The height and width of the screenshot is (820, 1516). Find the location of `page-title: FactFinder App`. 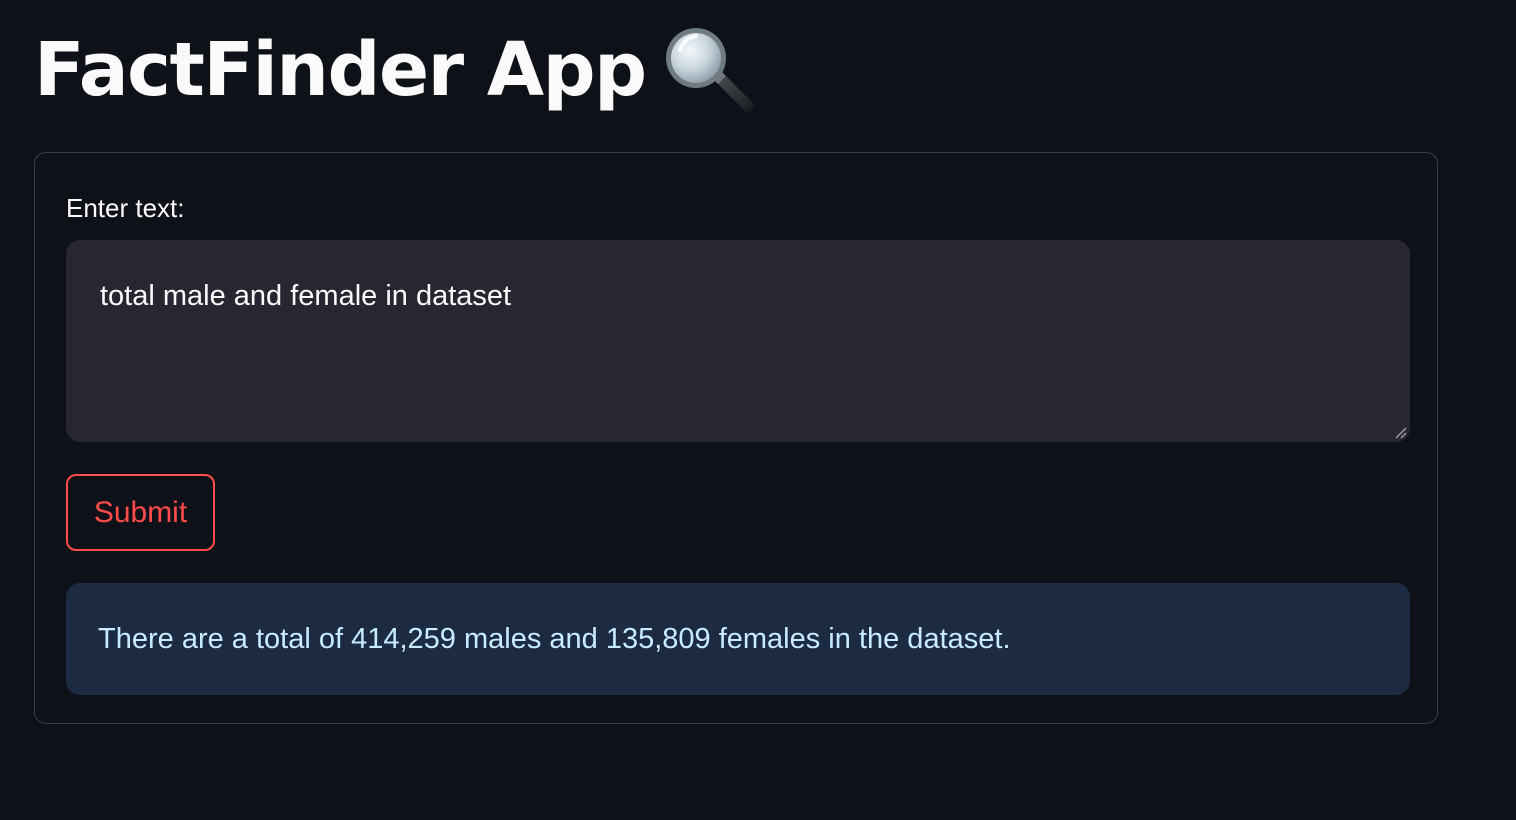

page-title: FactFinder App is located at coordinates (395, 70).